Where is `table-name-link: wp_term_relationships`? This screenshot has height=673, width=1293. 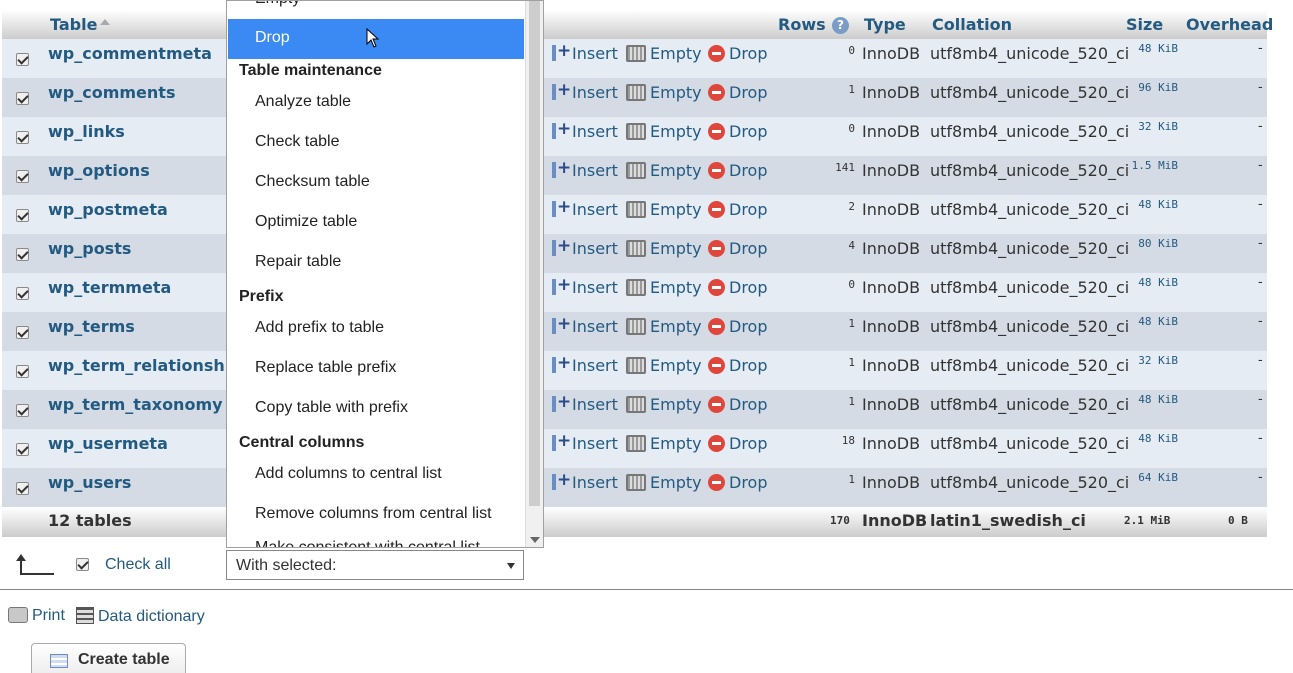 table-name-link: wp_term_relationships is located at coordinates (149, 365).